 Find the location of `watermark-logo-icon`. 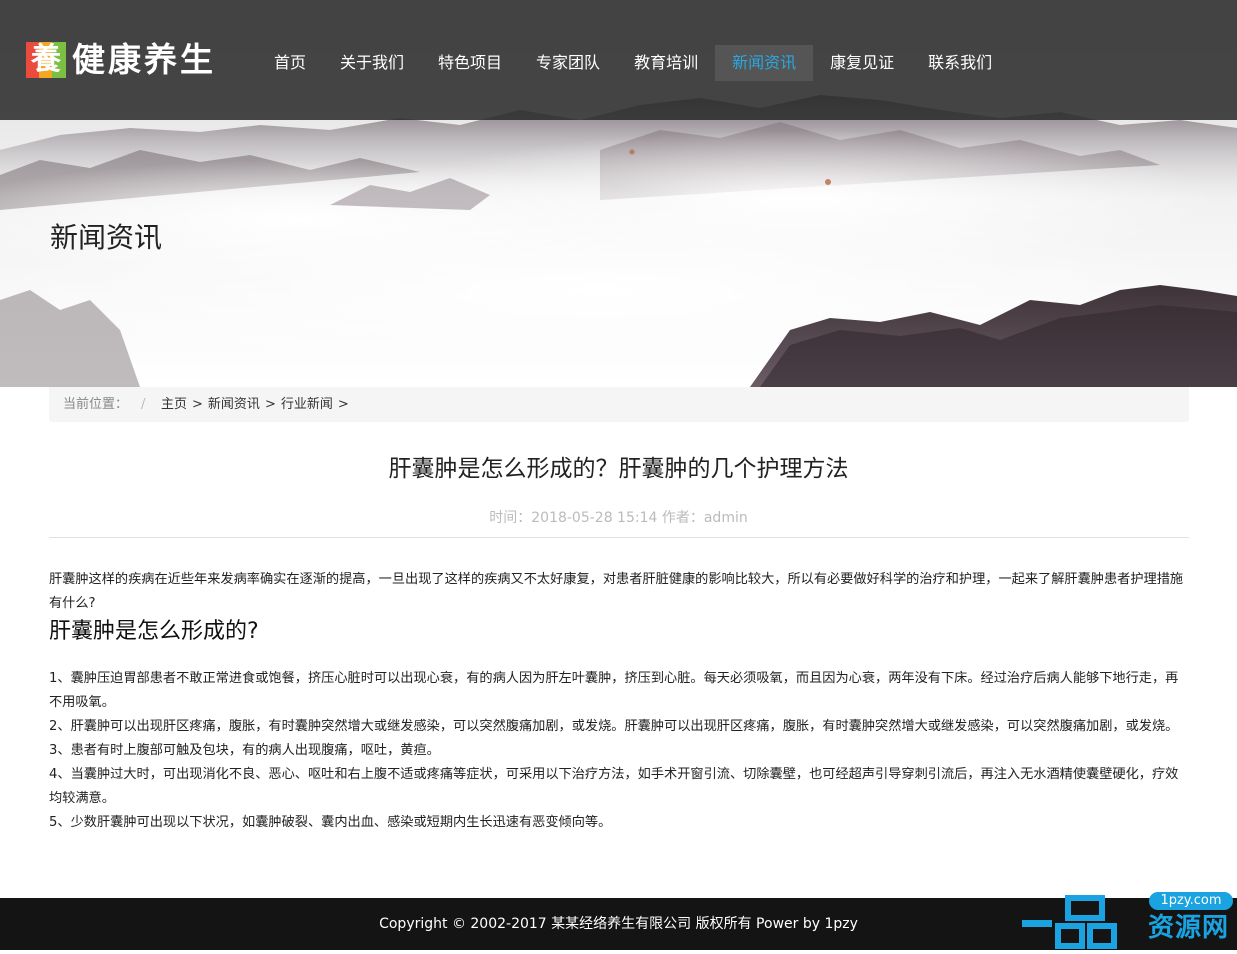

watermark-logo-icon is located at coordinates (1072, 921).